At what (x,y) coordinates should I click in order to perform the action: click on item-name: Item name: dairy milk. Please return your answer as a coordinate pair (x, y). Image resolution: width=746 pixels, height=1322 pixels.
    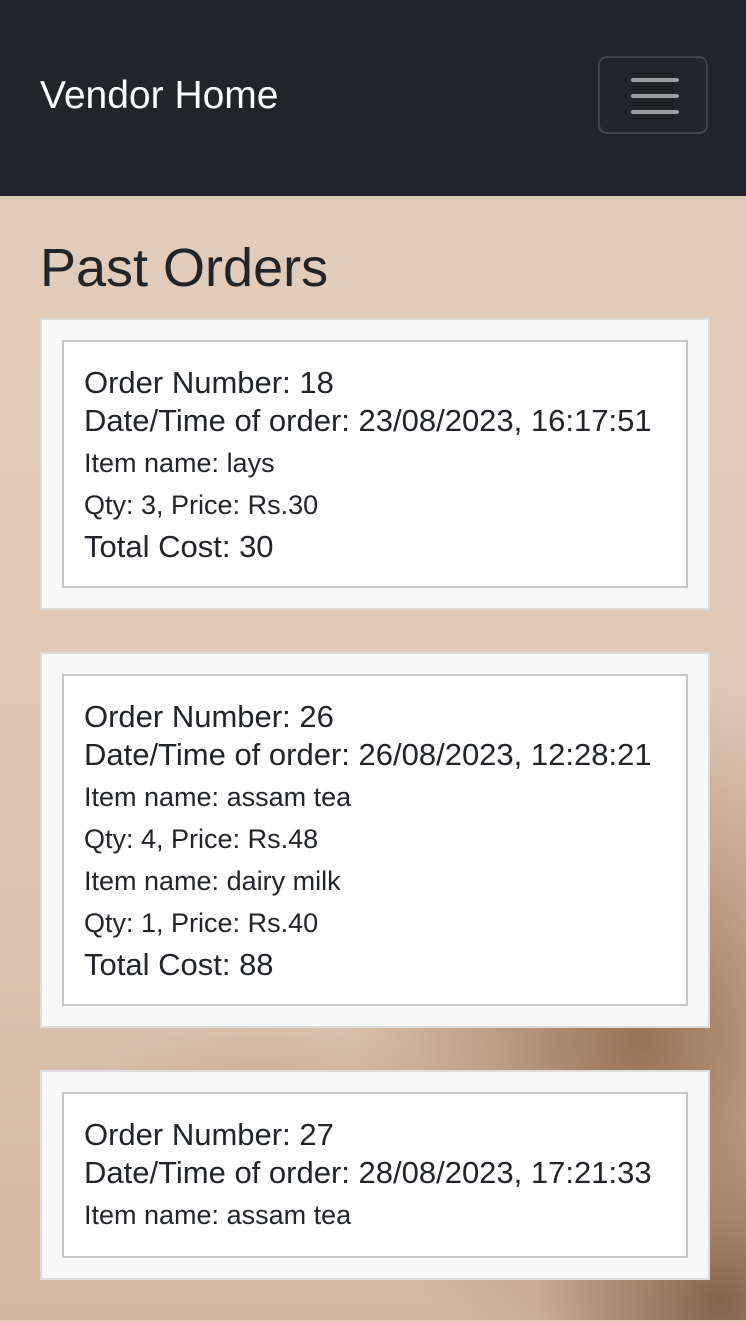
    Looking at the image, I should click on (212, 881).